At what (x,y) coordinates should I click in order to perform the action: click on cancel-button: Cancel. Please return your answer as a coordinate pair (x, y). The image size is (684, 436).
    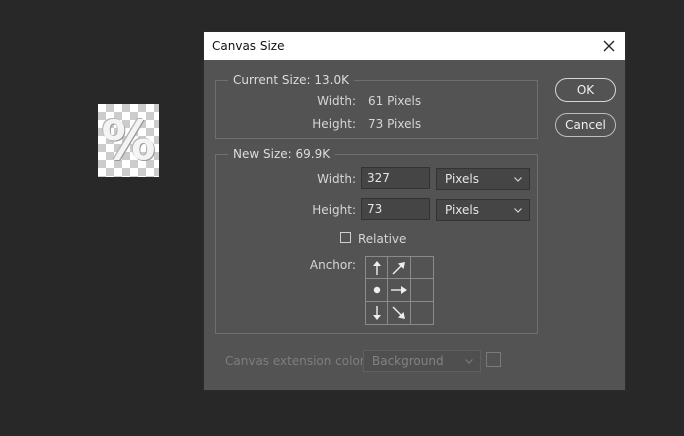
    Looking at the image, I should click on (585, 125).